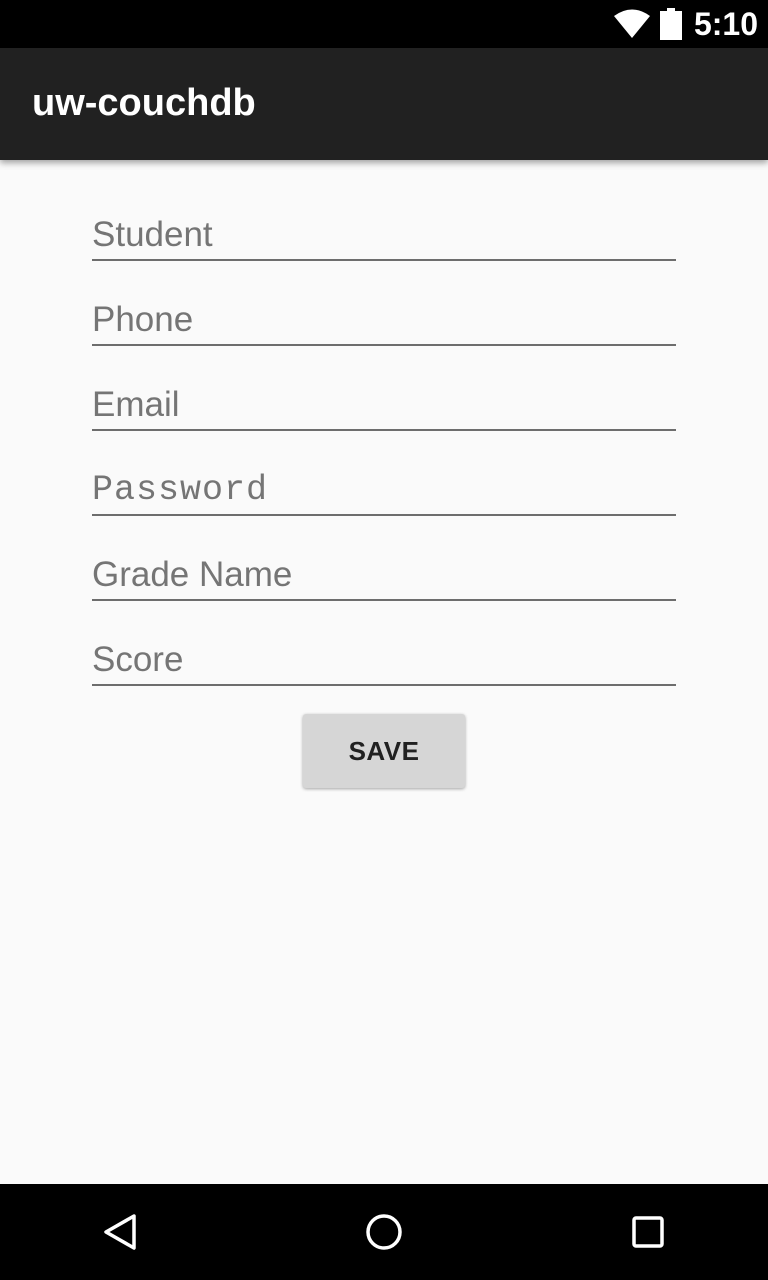 This screenshot has height=1280, width=768. I want to click on status-icons: 5:10, so click(685, 24).